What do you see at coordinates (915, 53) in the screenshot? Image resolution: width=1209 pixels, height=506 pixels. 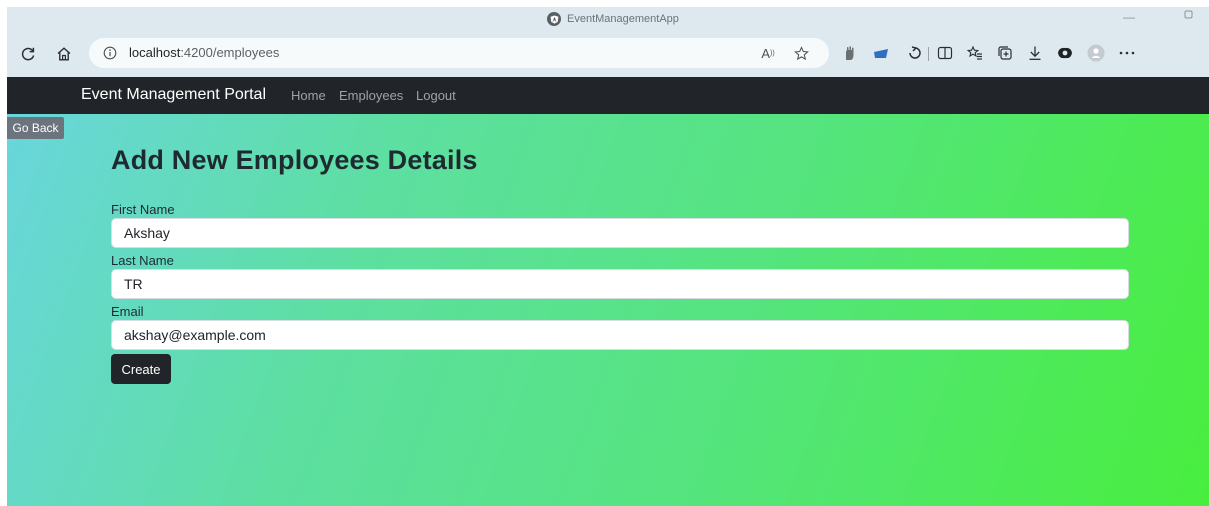 I see `extension-puzzle-icon` at bounding box center [915, 53].